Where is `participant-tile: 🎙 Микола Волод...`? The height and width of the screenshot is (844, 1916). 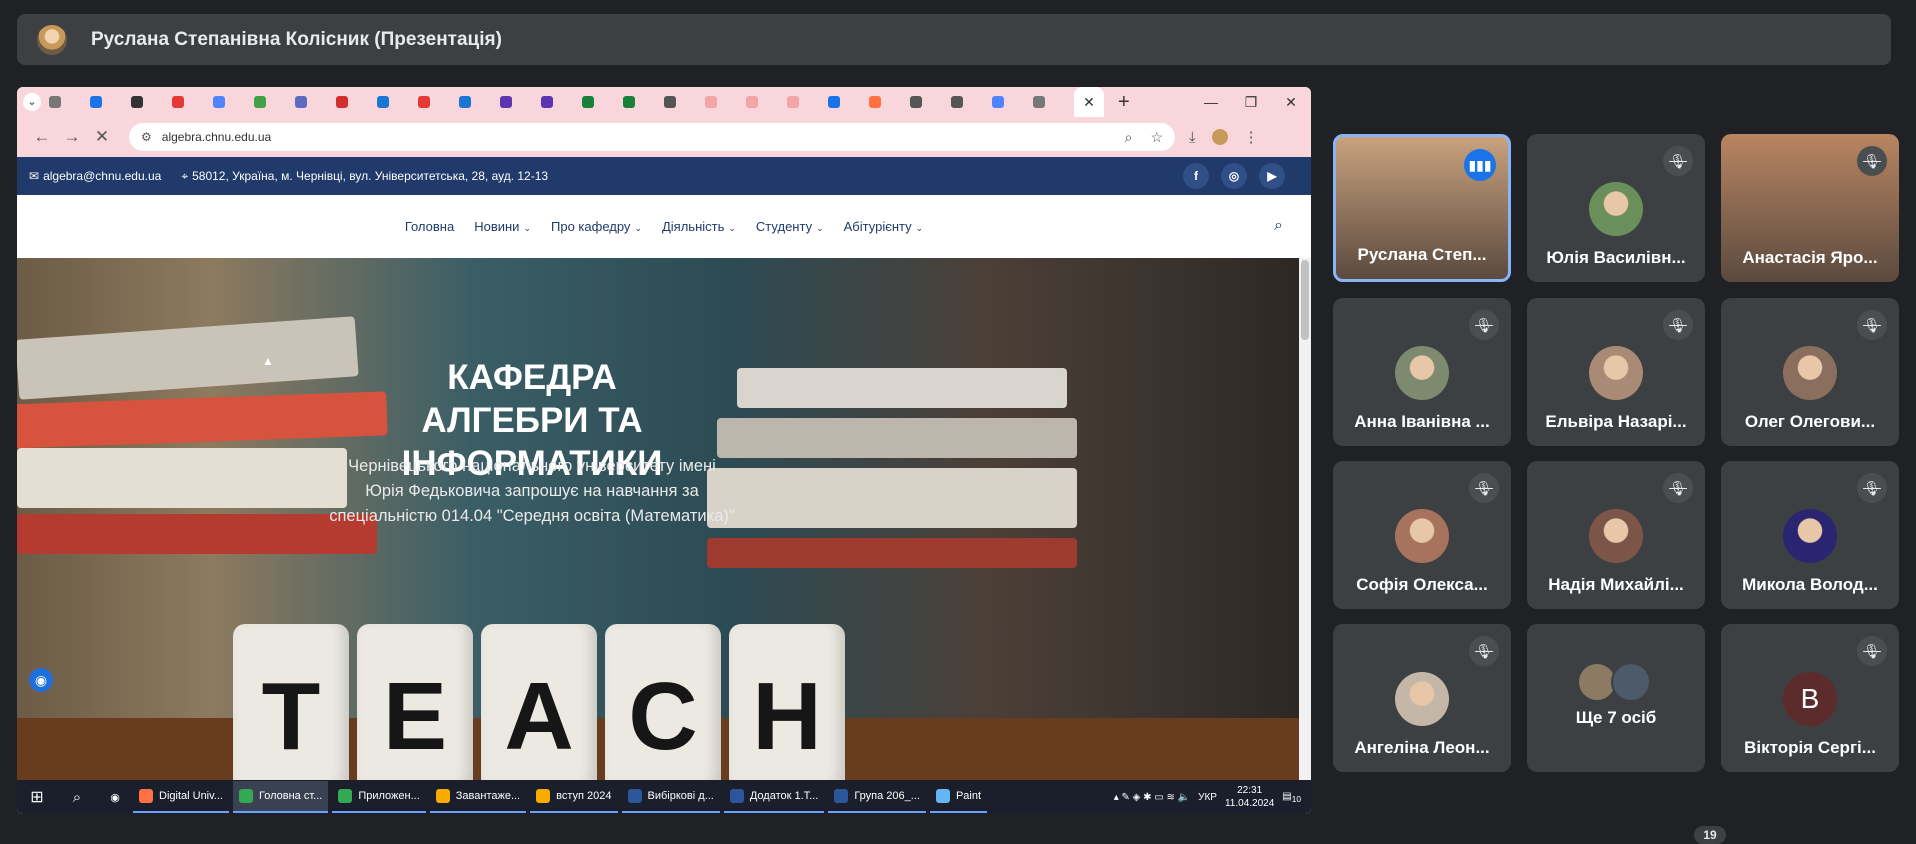 participant-tile: 🎙 Микола Волод... is located at coordinates (1810, 535).